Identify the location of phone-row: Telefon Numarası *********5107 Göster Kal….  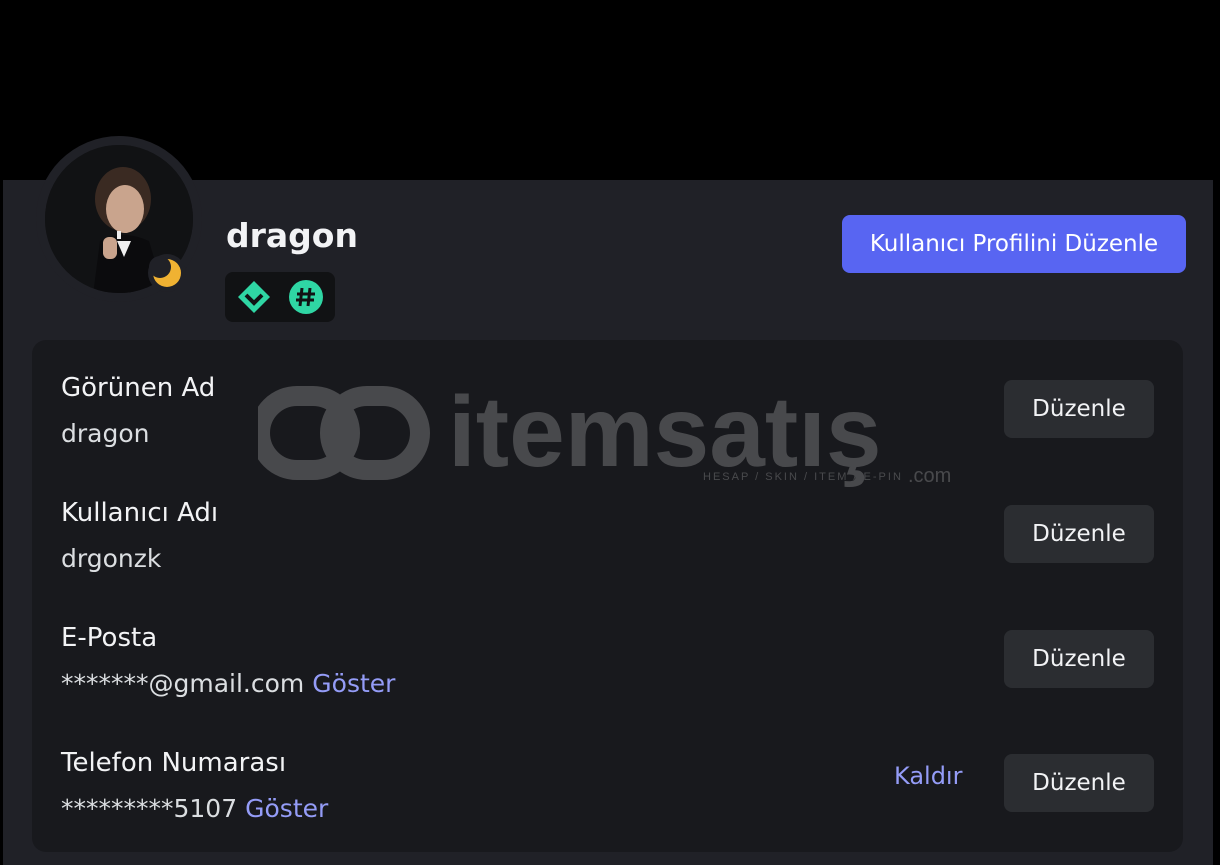
(607, 803).